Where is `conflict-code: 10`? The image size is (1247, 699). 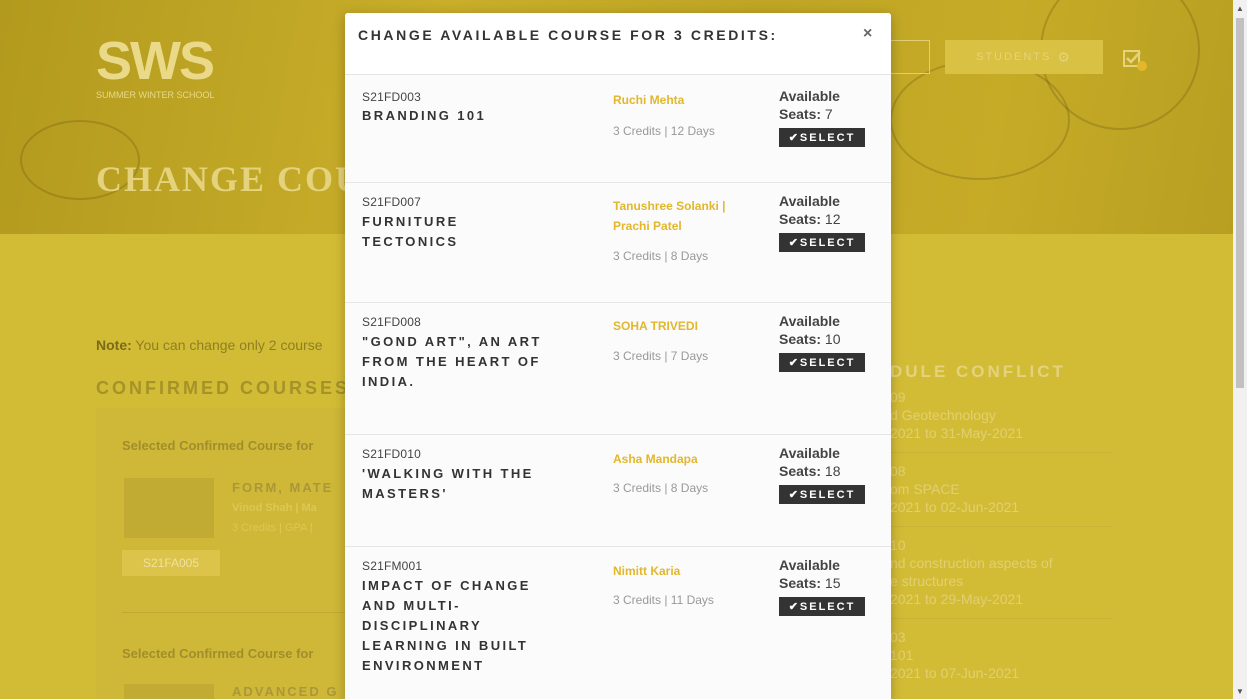 conflict-code: 10 is located at coordinates (898, 545).